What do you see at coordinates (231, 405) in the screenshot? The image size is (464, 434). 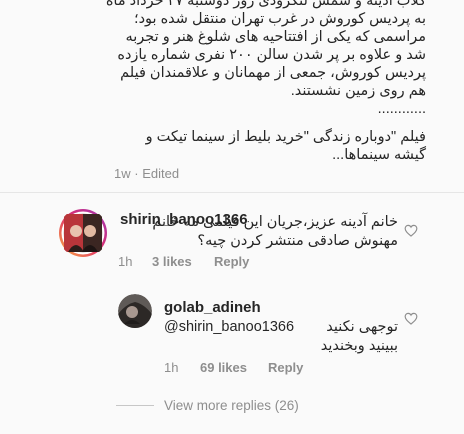 I see `view-more-label: View more replies (26)` at bounding box center [231, 405].